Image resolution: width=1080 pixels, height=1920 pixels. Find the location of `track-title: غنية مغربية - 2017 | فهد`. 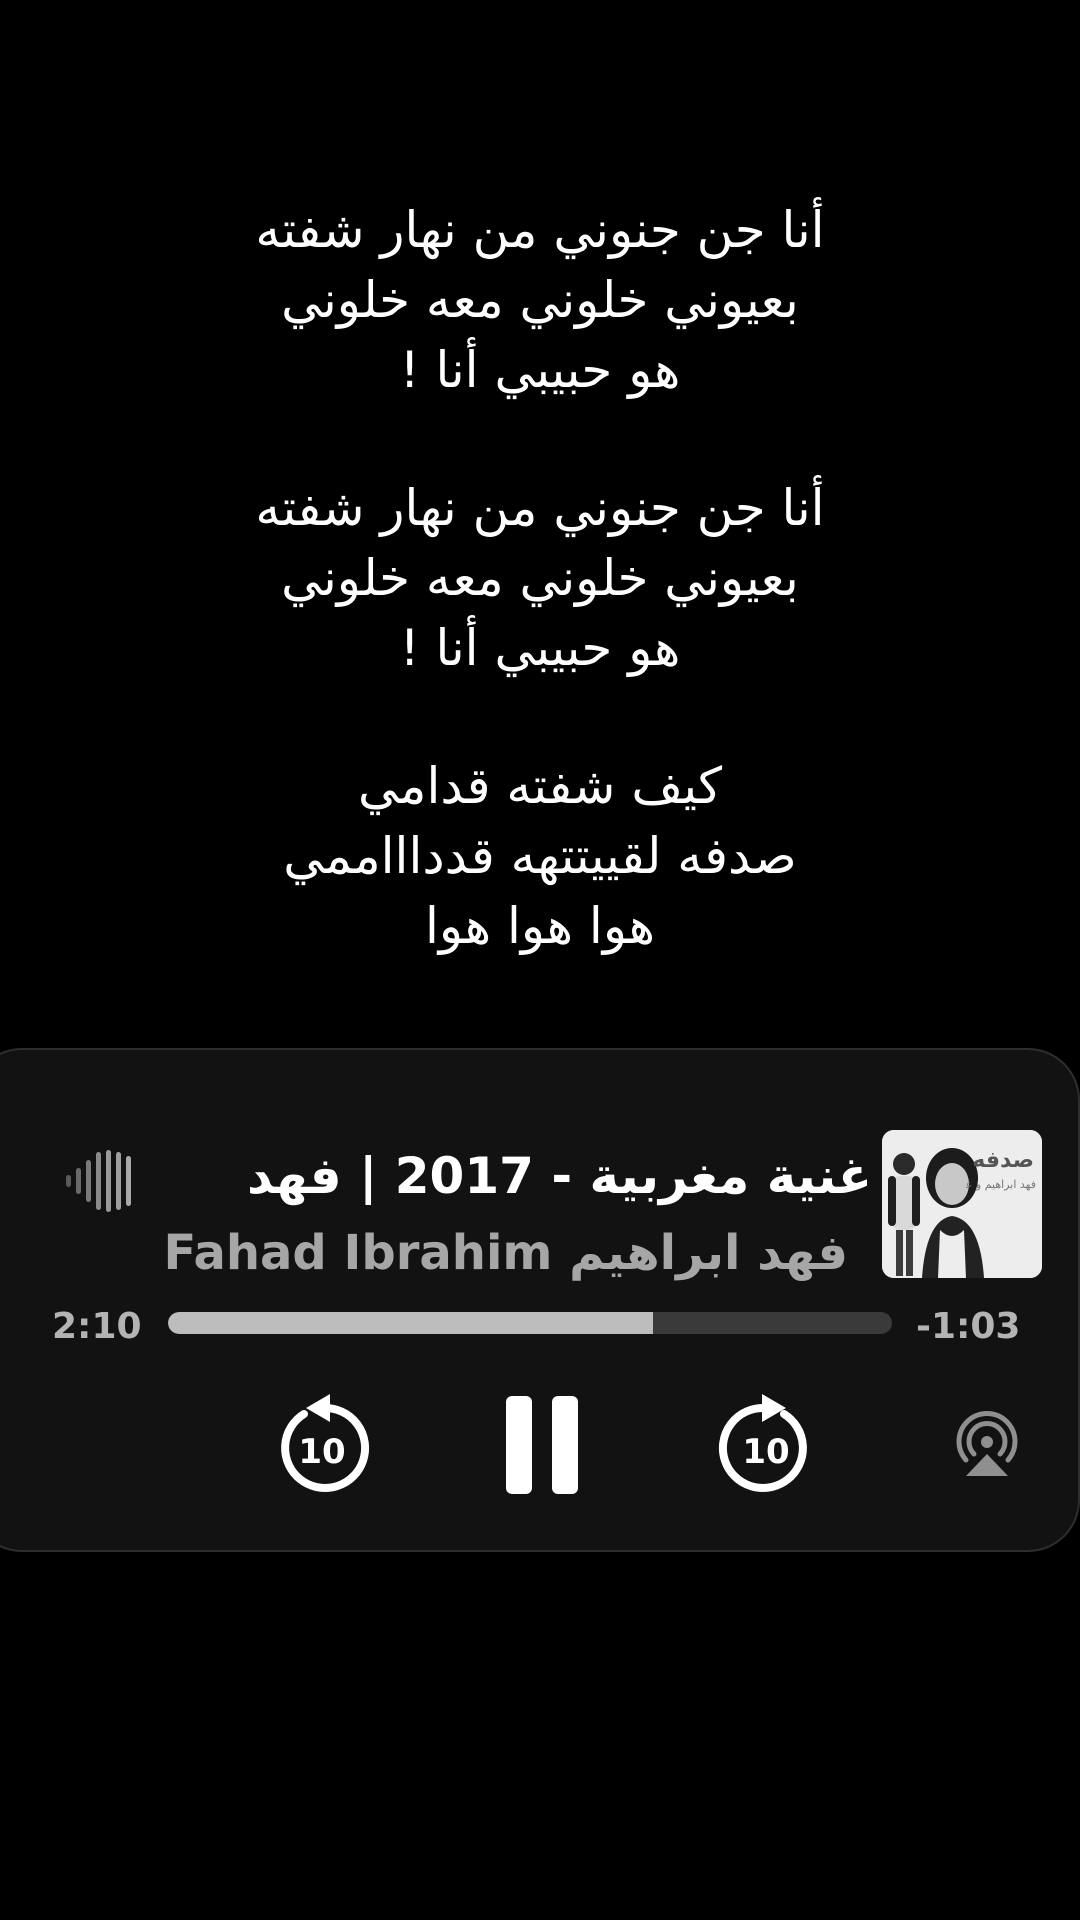

track-title: غنية مغربية - 2017 | فهد is located at coordinates (522, 1176).